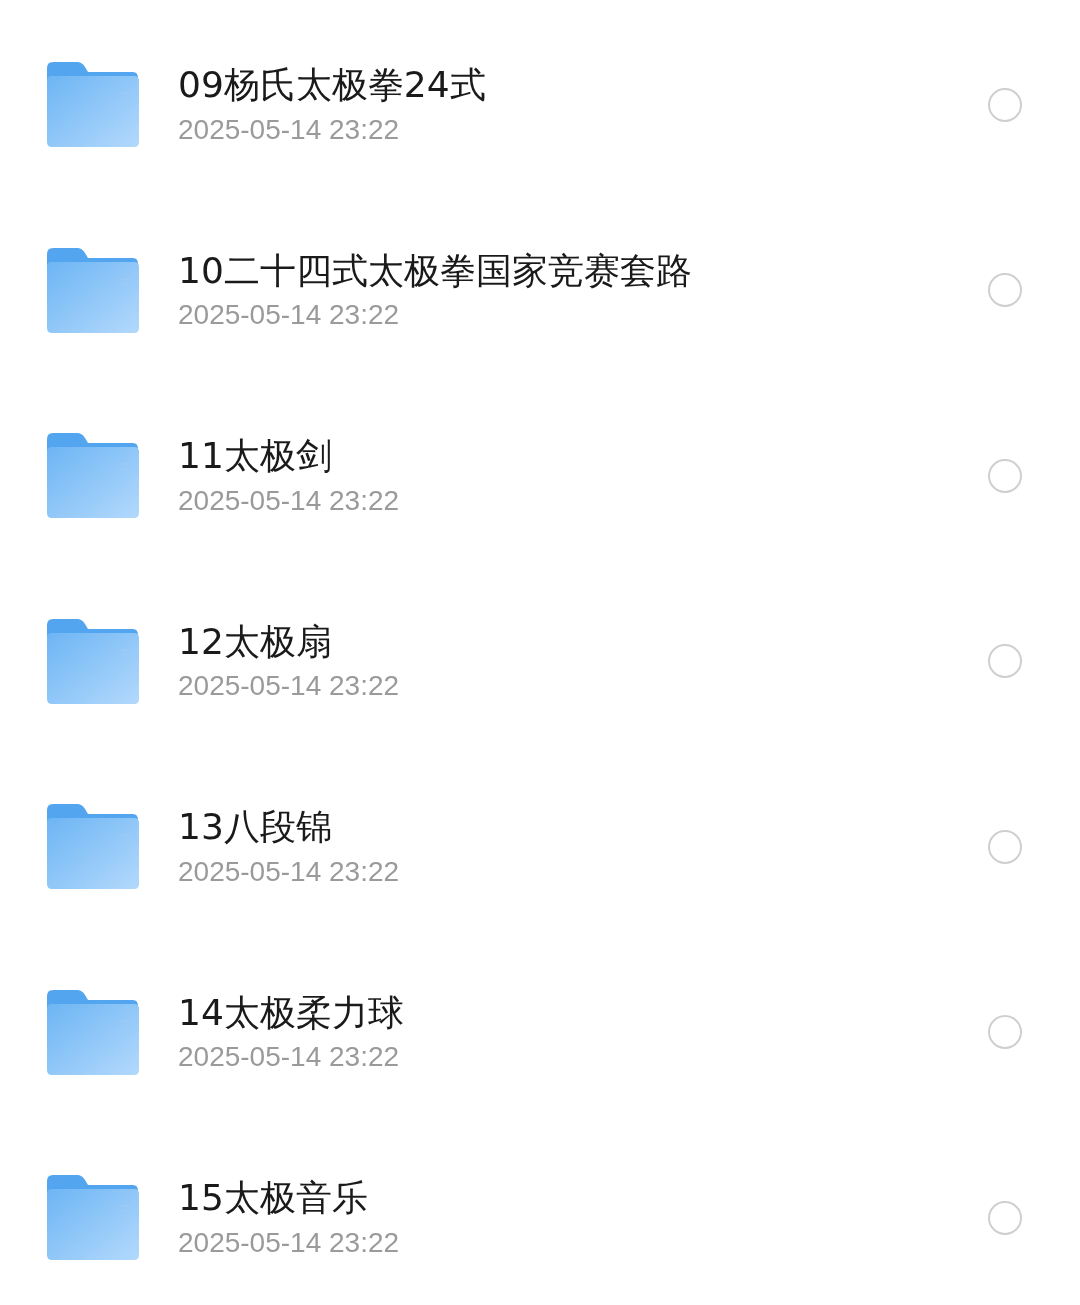 Image resolution: width=1080 pixels, height=1305 pixels. Describe the element at coordinates (583, 270) in the screenshot. I see `folder-name: 10二十四式太极拳国家竞赛套路` at that location.